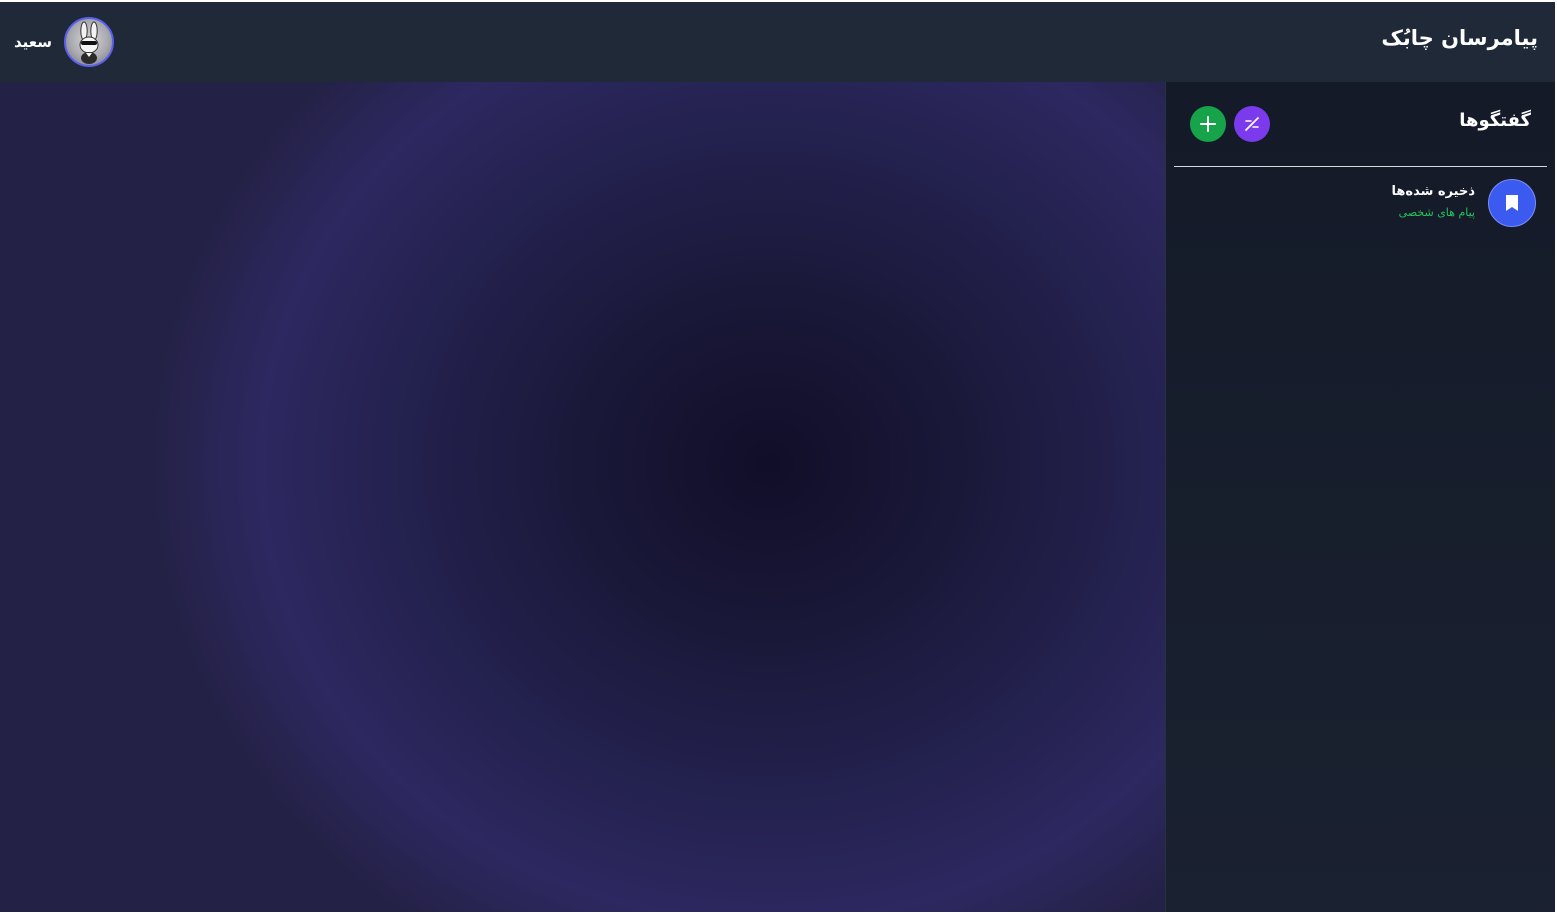 This screenshot has height=914, width=1557. What do you see at coordinates (33, 42) in the screenshot?
I see `user-name: سعید` at bounding box center [33, 42].